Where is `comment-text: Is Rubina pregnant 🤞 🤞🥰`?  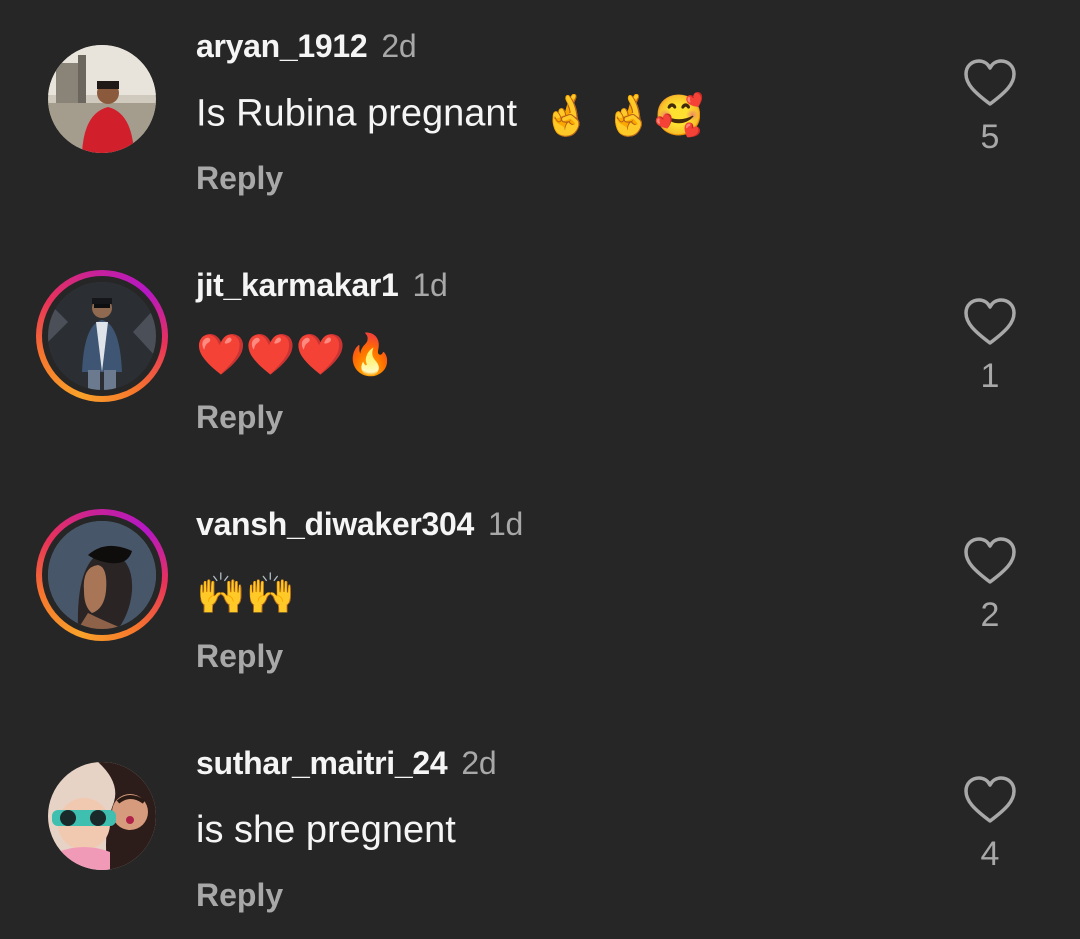 comment-text: Is Rubina pregnant 🤞 🤞🥰 is located at coordinates (450, 115).